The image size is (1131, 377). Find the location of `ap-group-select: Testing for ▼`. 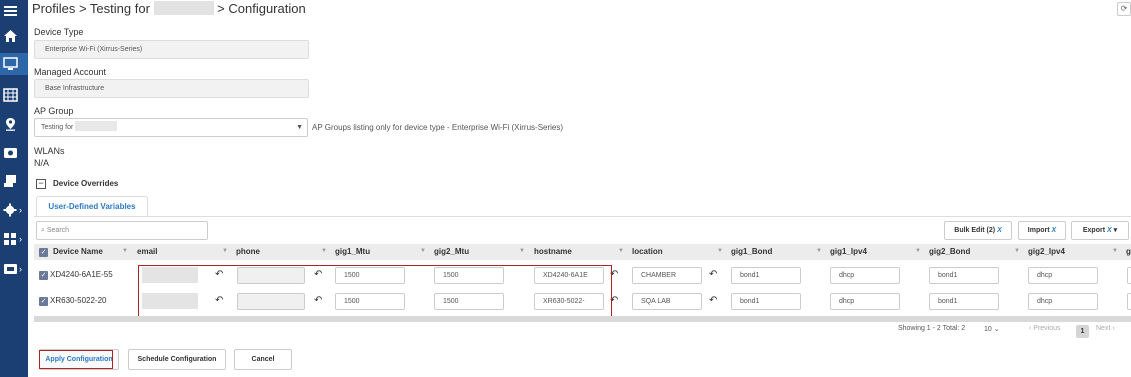

ap-group-select: Testing for ▼ is located at coordinates (171, 127).